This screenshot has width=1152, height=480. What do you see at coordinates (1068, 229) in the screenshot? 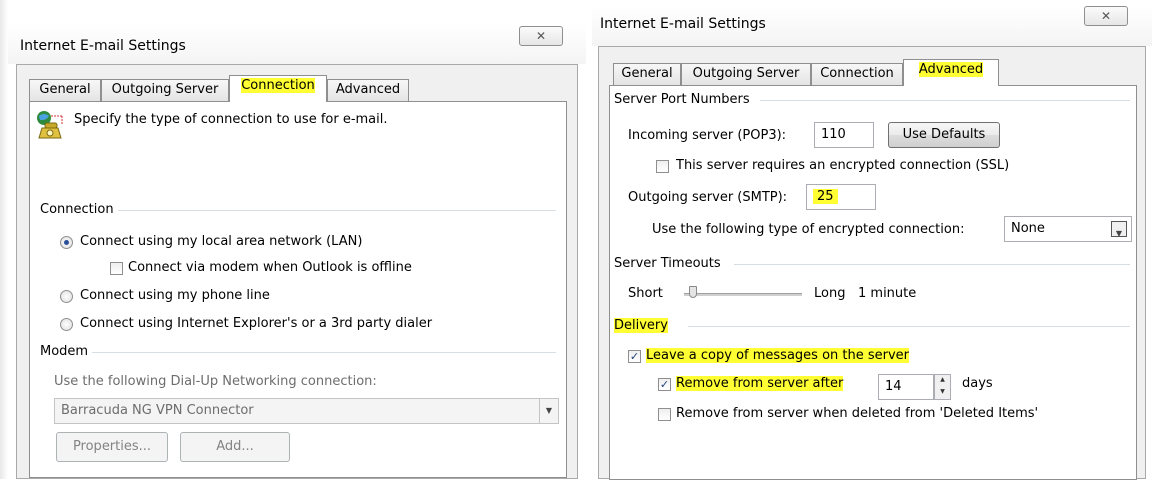
I see `encryption-type-dropdown: None ▼` at bounding box center [1068, 229].